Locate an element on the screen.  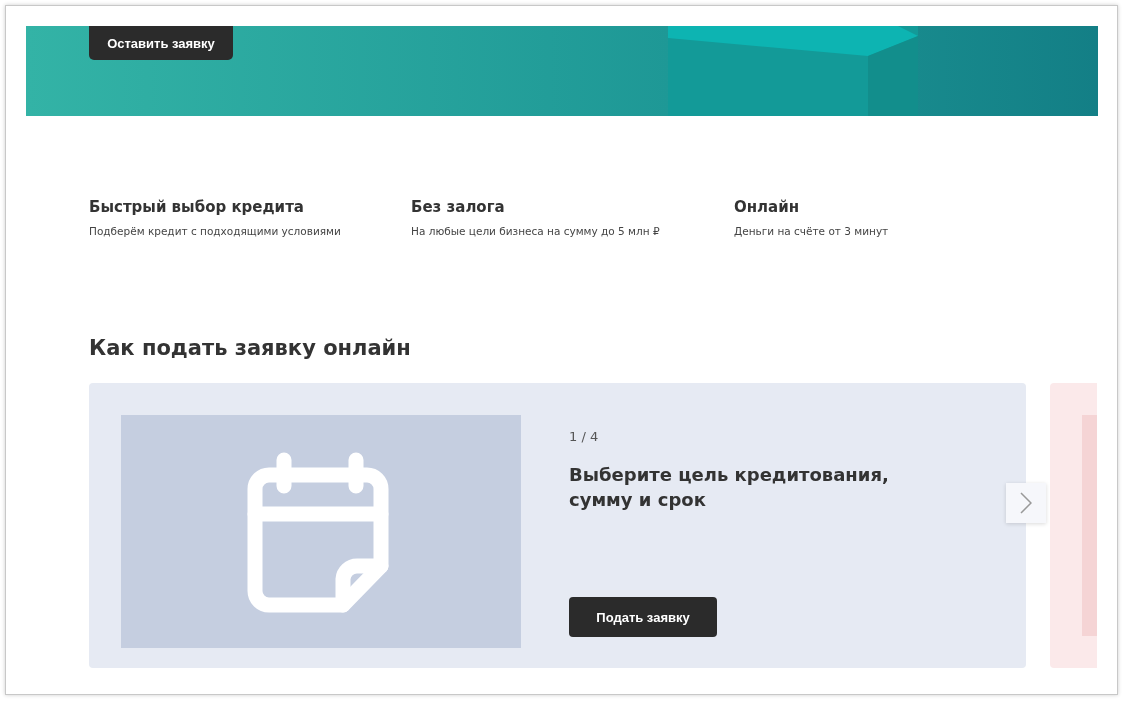
submit-button: Подать заявку is located at coordinates (643, 617).